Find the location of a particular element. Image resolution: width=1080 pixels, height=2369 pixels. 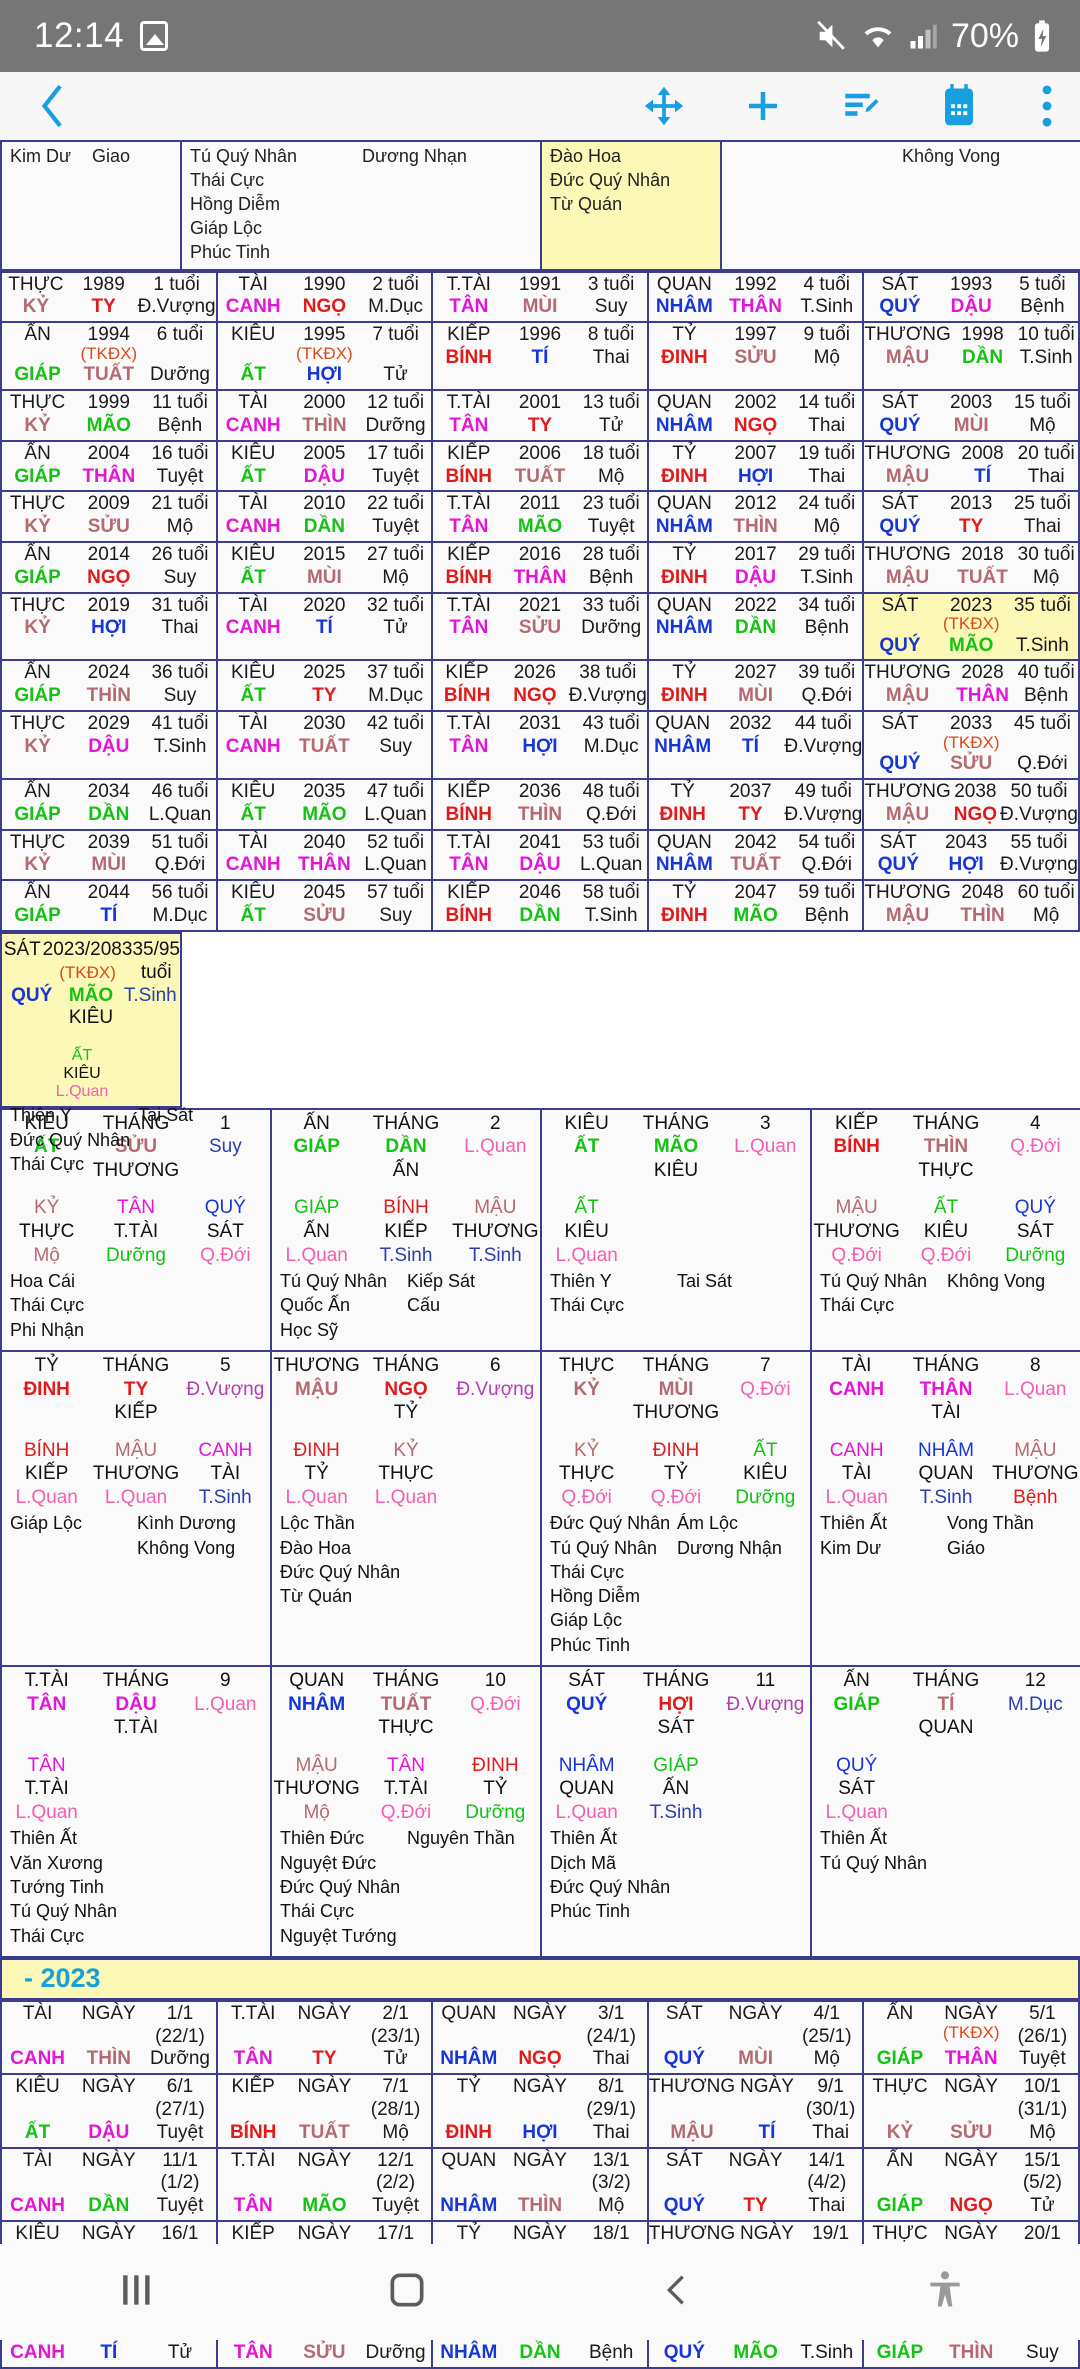

year-pillar-cell: ẤN200416 tuổiGIÁPTHÂNTuyệt is located at coordinates (109, 466).